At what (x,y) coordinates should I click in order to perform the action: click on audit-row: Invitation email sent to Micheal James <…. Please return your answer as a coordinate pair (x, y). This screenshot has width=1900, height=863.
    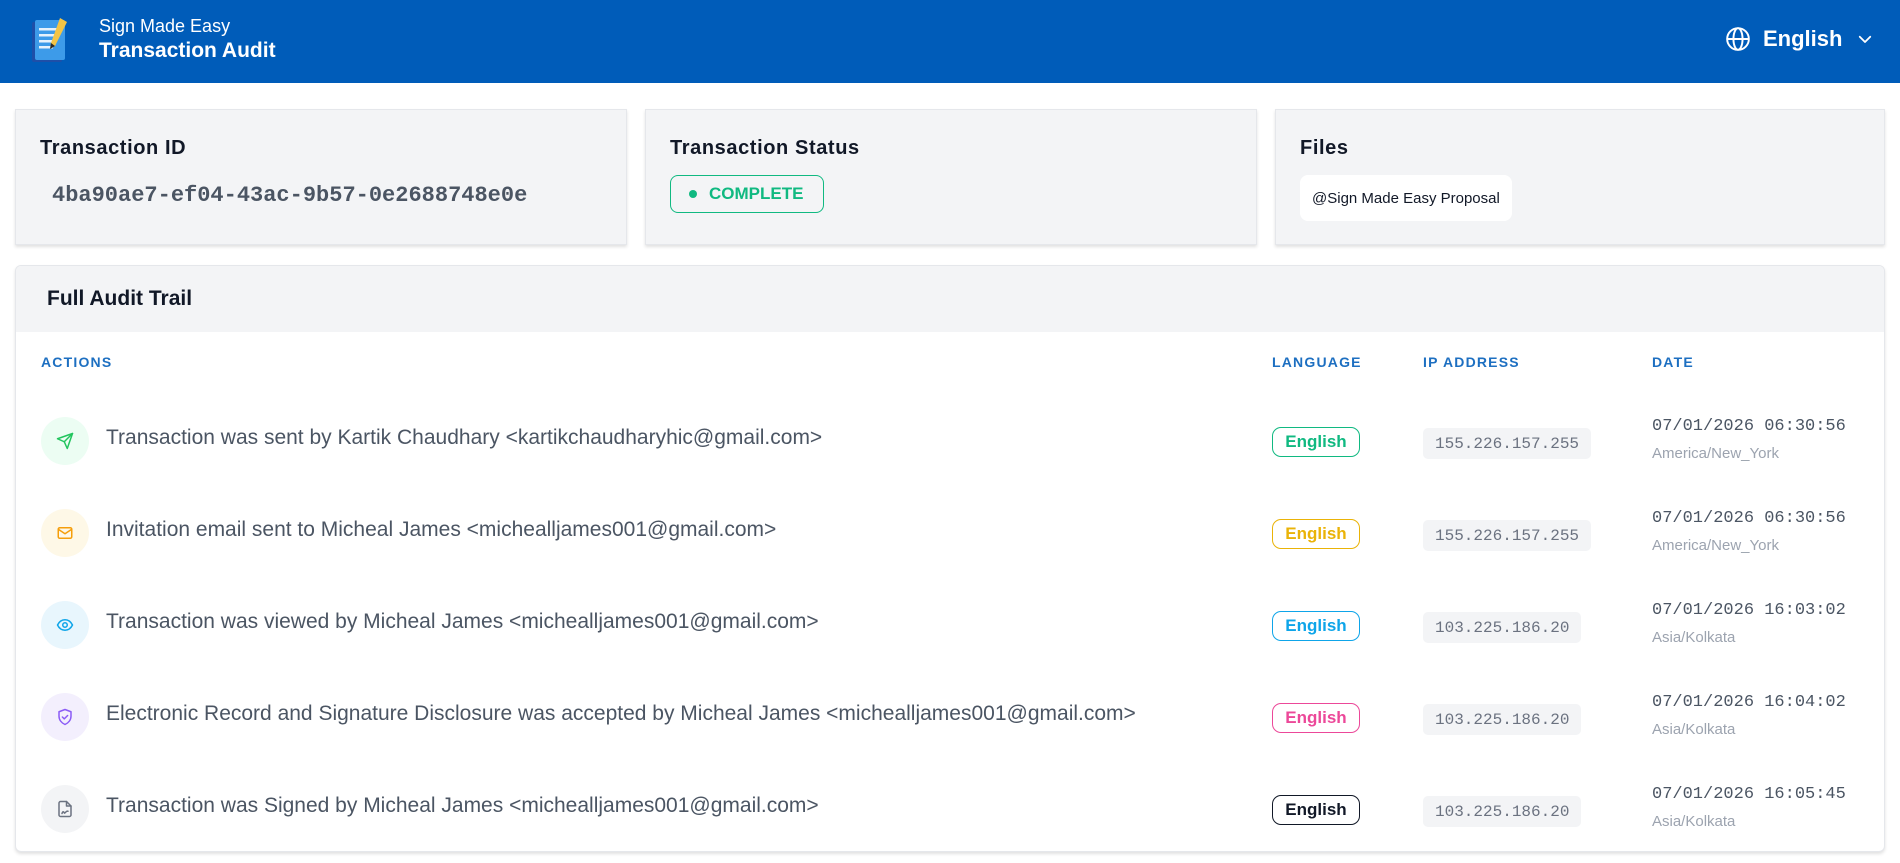
    Looking at the image, I should click on (950, 531).